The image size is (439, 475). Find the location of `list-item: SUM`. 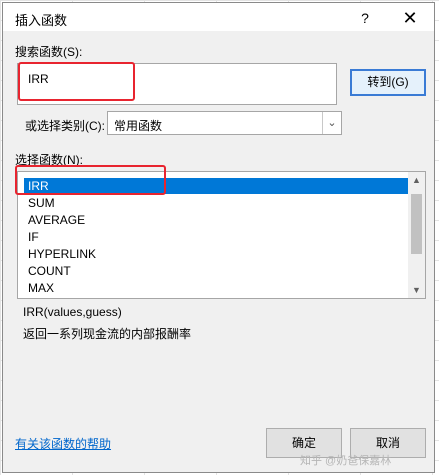

list-item: SUM is located at coordinates (217, 203).